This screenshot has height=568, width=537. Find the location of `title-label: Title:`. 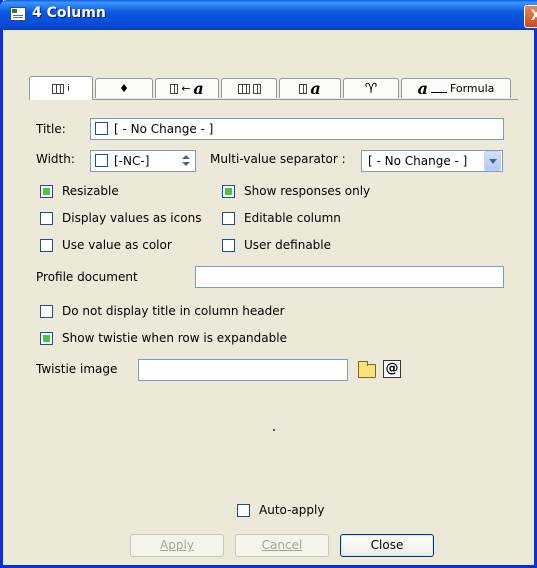

title-label: Title: is located at coordinates (51, 129).